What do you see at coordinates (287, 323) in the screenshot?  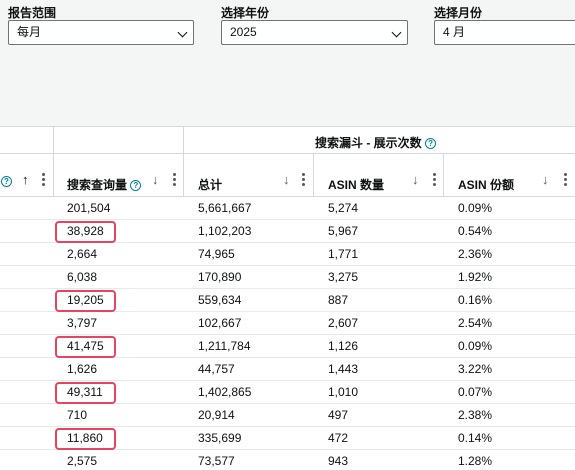 I see `table-row: 3,797 102,667 2,607 2.54%` at bounding box center [287, 323].